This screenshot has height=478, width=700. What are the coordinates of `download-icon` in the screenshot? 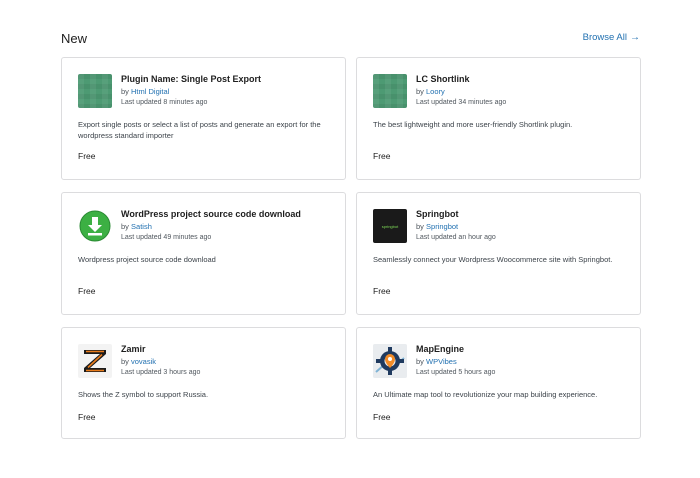 It's located at (95, 226).